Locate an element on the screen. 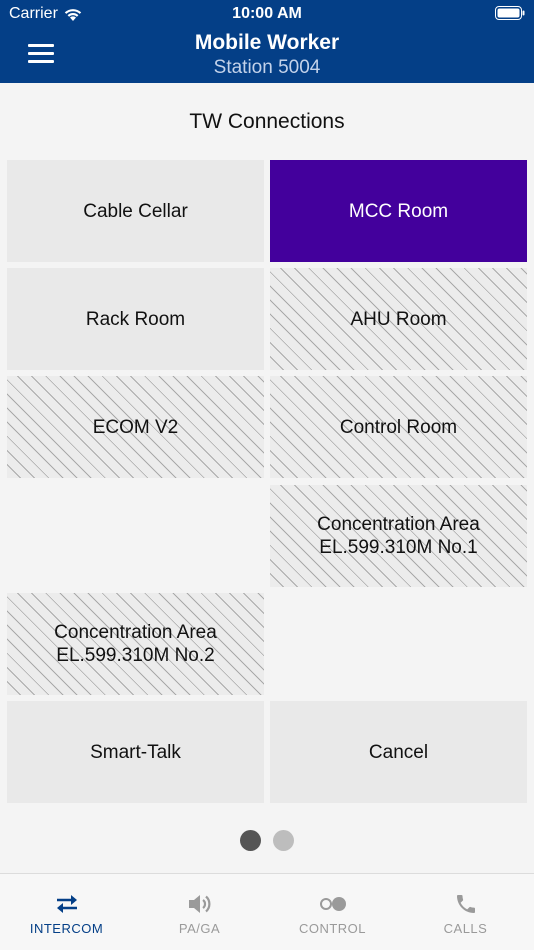  tile-label: Control Room is located at coordinates (398, 427).